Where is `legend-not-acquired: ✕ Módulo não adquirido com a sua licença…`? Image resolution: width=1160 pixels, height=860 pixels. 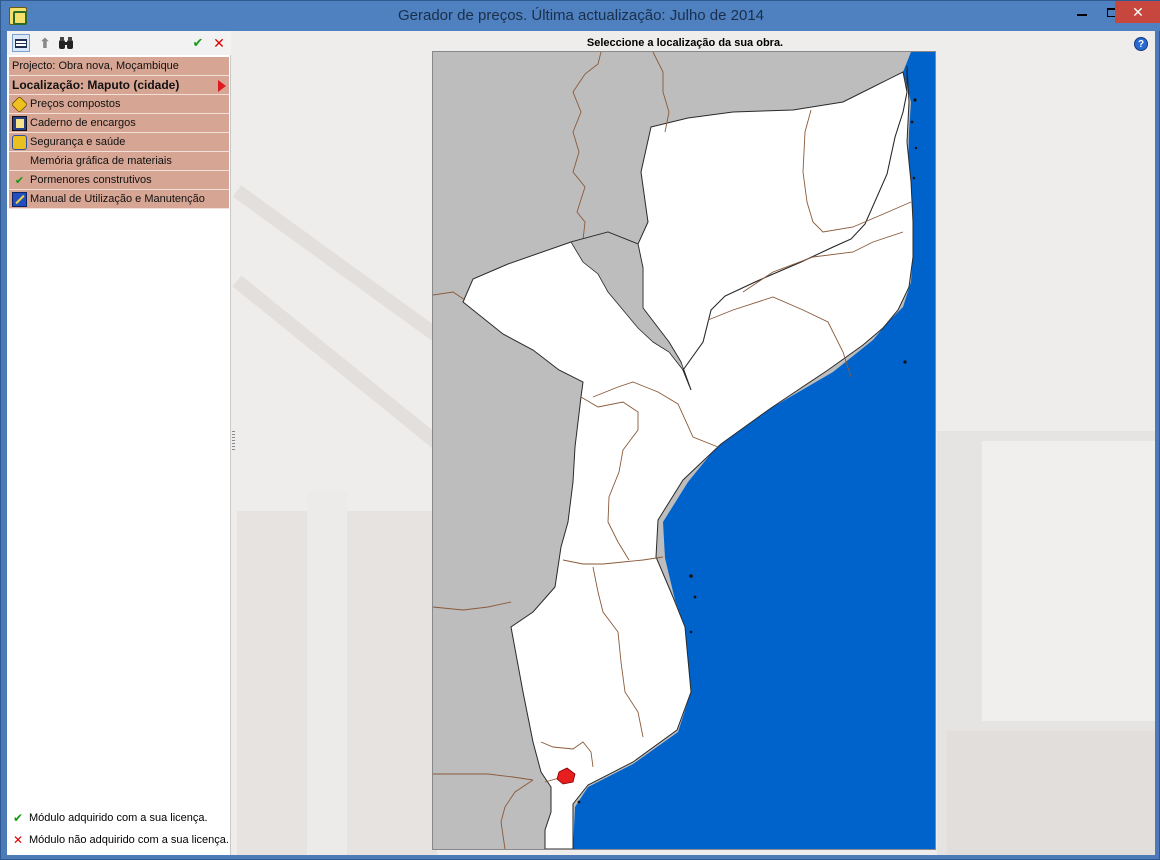 legend-not-acquired: ✕ Módulo não adquirido com a sua licença… is located at coordinates (119, 840).